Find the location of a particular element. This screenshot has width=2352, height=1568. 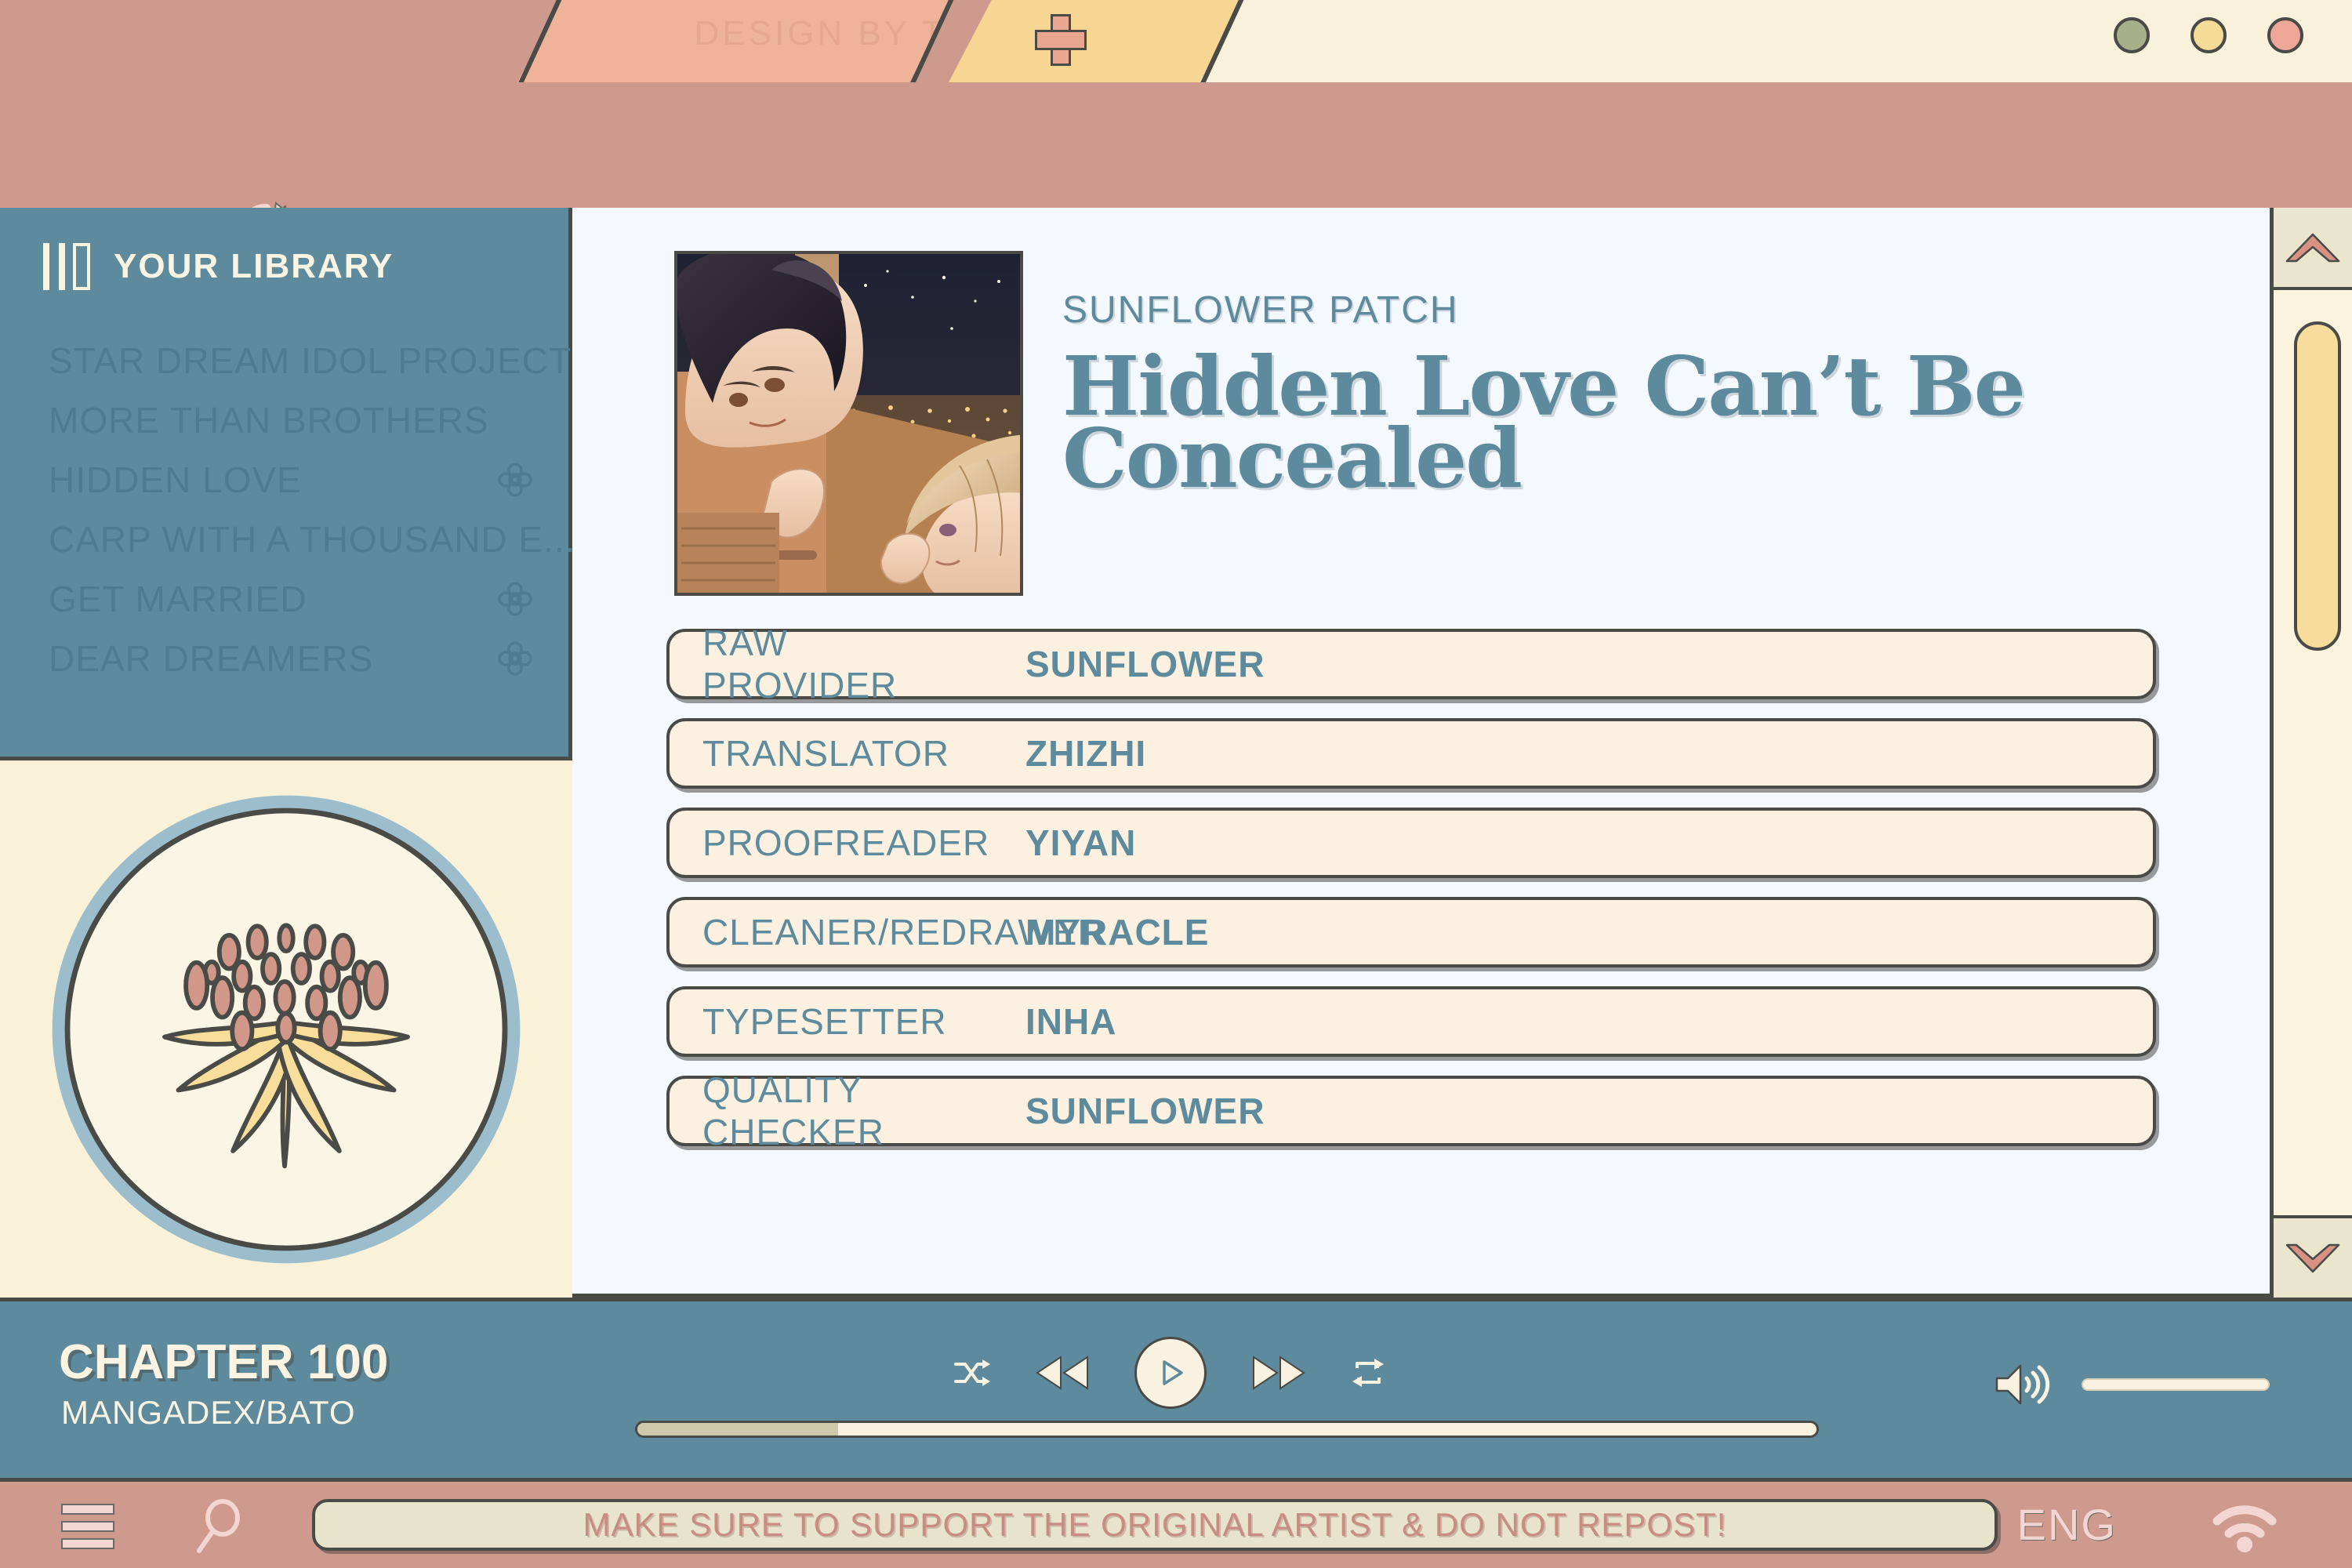

vertical-scrollbar is located at coordinates (2311, 753).